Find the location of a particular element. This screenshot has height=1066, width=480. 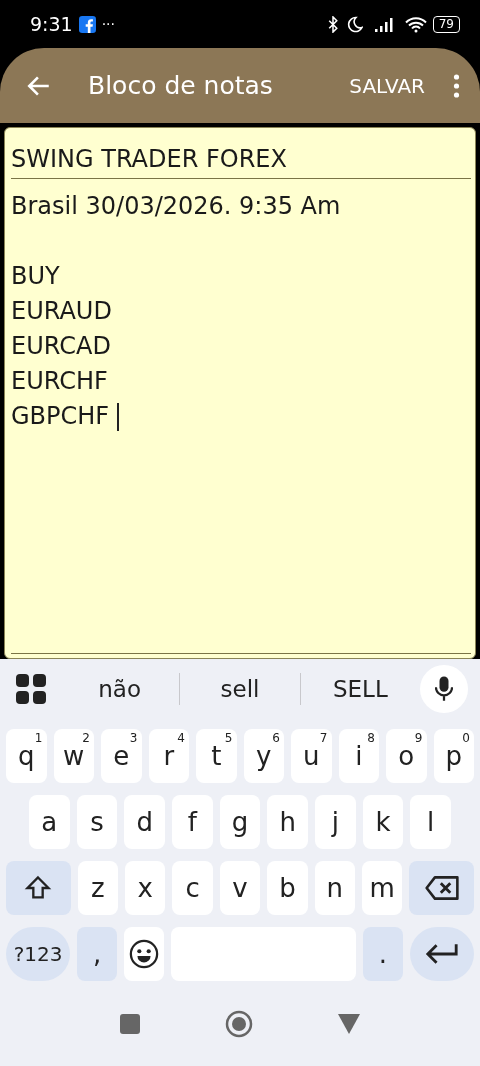

shift-key is located at coordinates (38, 888).